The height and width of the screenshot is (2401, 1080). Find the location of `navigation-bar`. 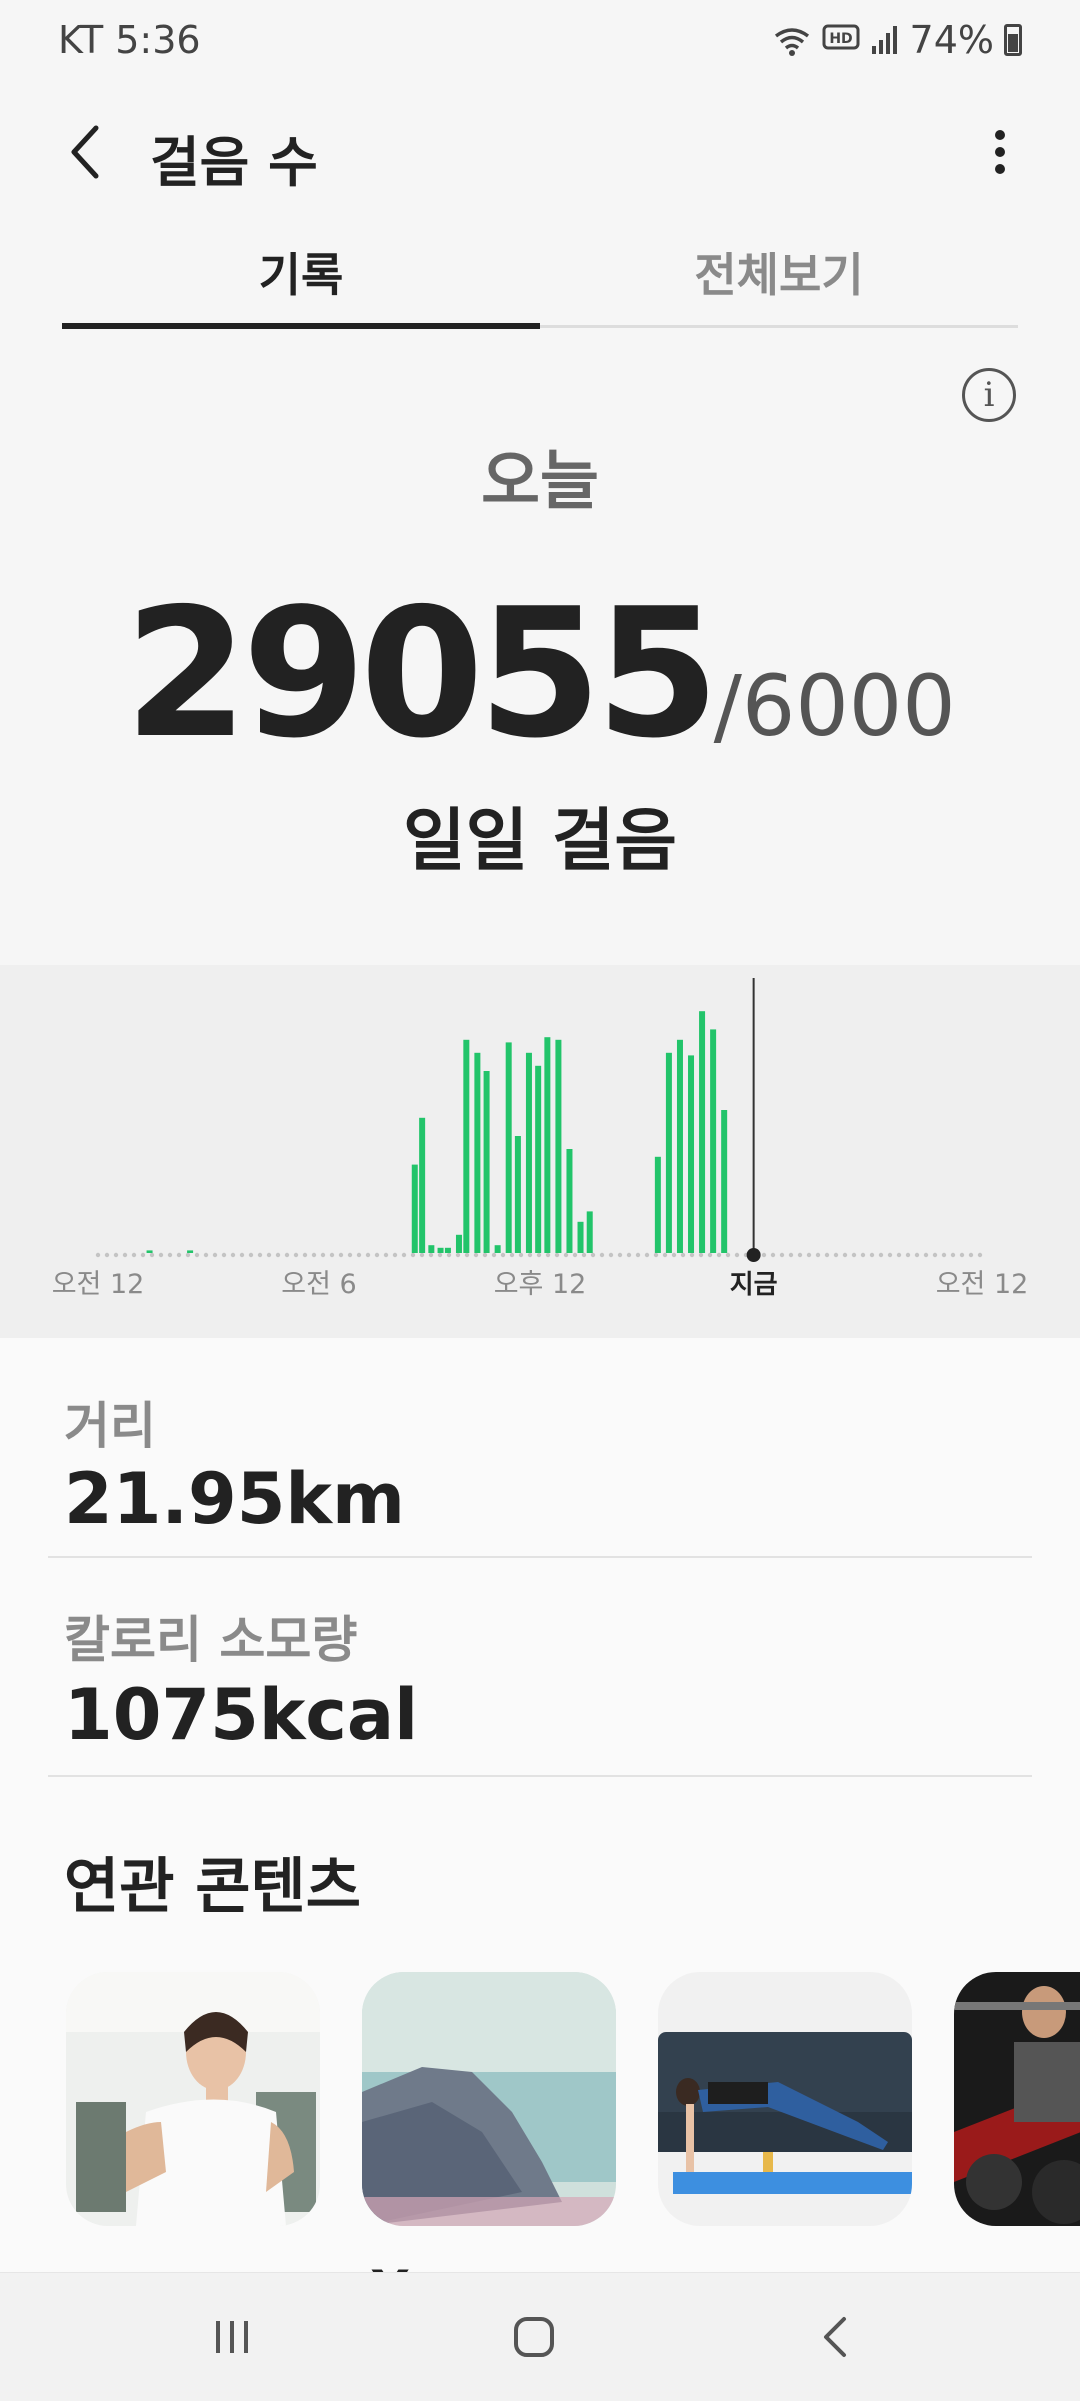

navigation-bar is located at coordinates (540, 2336).